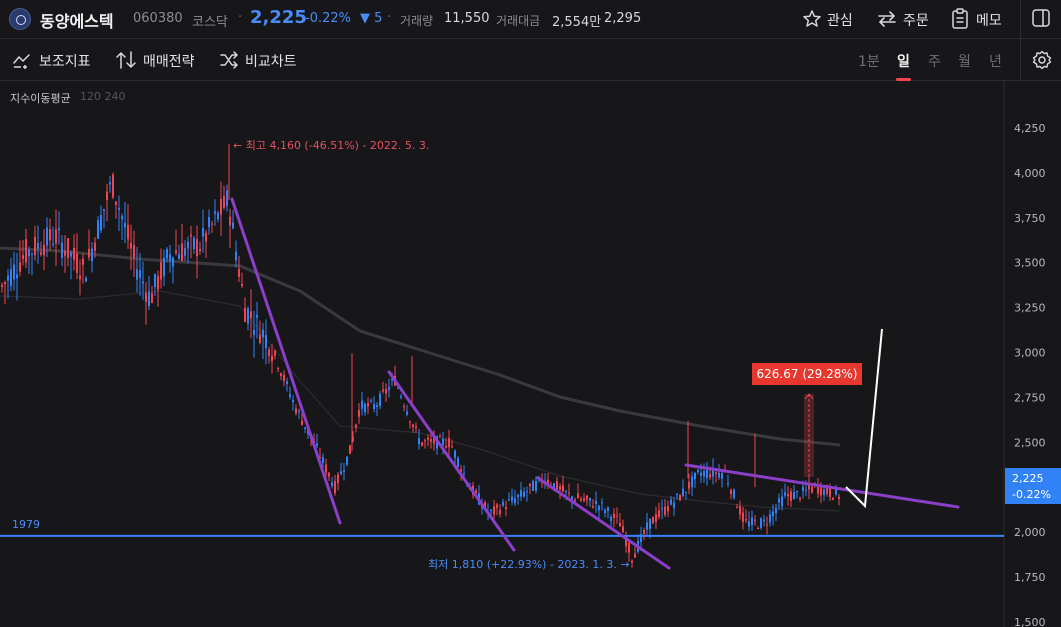 The width and height of the screenshot is (1061, 627). I want to click on watch-label: 관심, so click(840, 21).